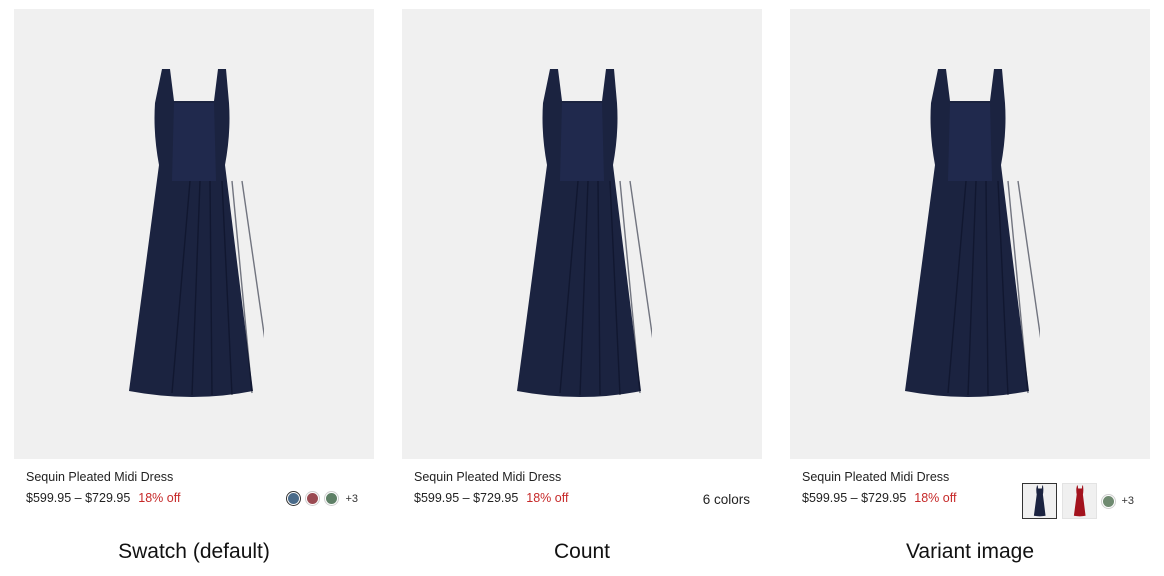 This screenshot has width=1164, height=576. What do you see at coordinates (194, 551) in the screenshot?
I see `caption-swatch-default: Swatch (default)` at bounding box center [194, 551].